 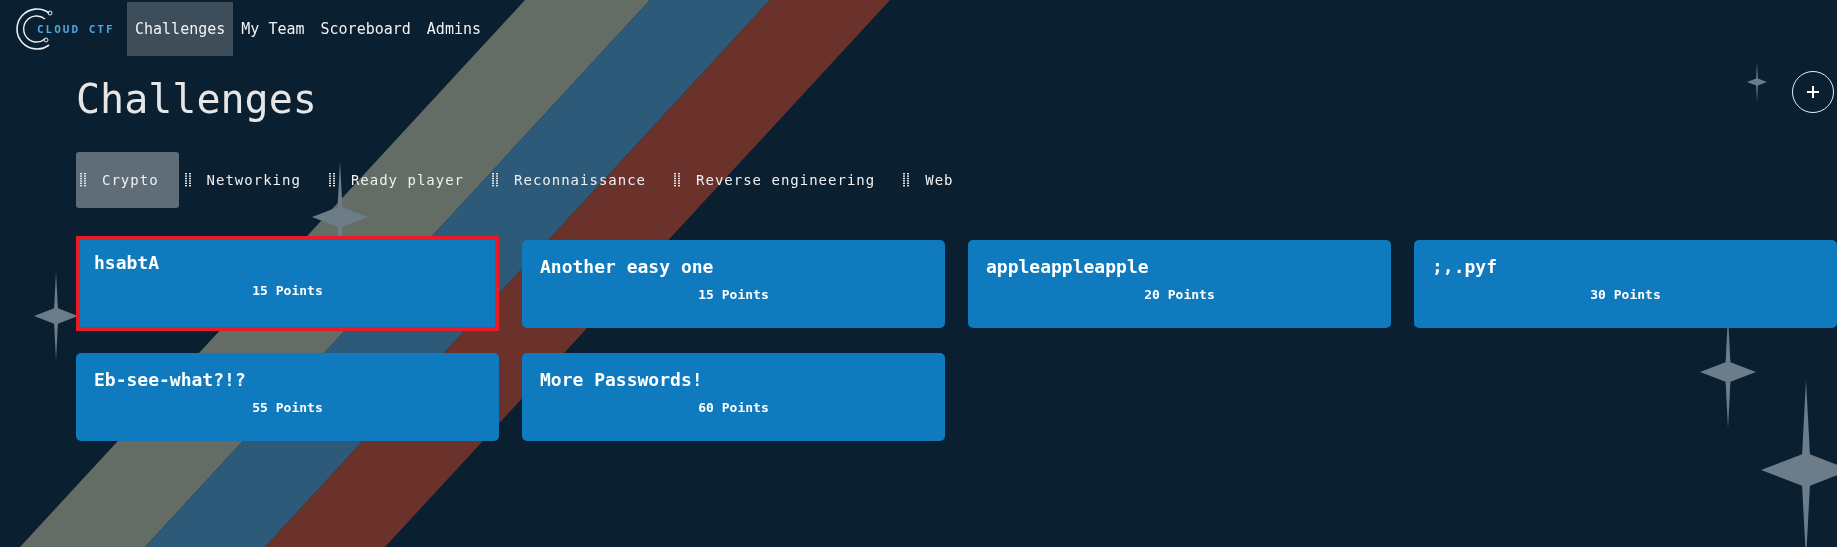 I want to click on logo-text: CLOUD CTF, so click(x=76, y=29).